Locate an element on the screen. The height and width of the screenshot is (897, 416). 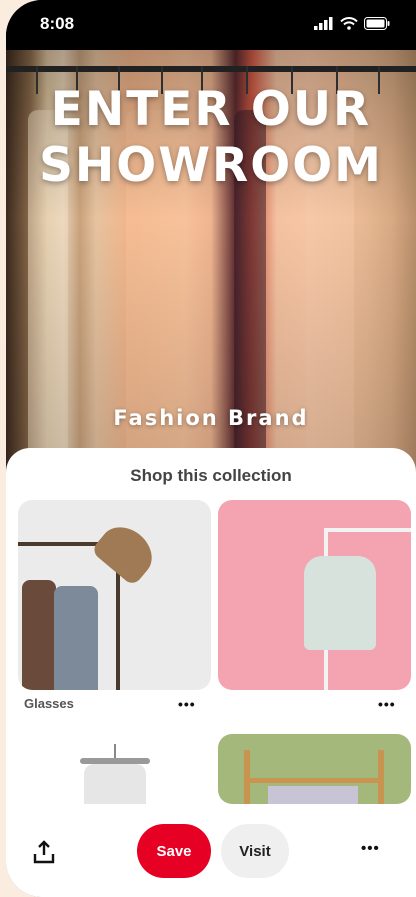
battery-icon is located at coordinates (377, 23).